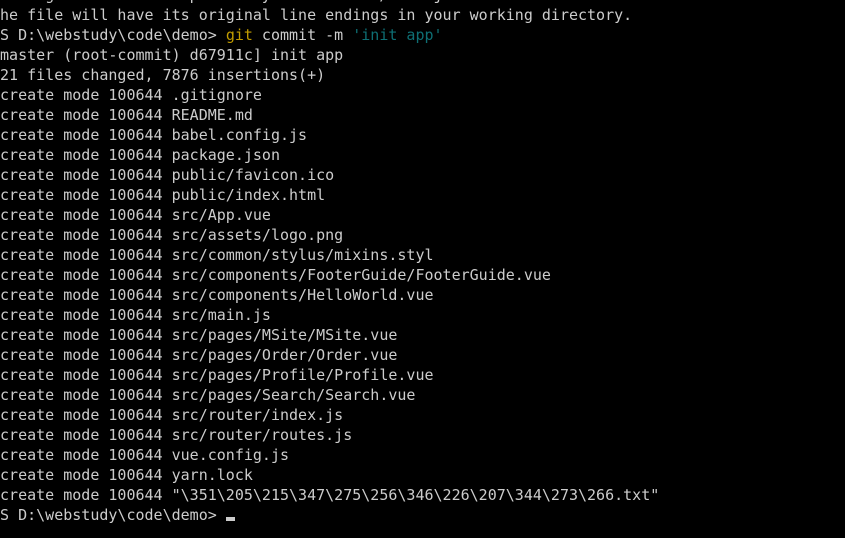 The width and height of the screenshot is (845, 538). What do you see at coordinates (135, 315) in the screenshot?
I see `terminal-text-segment: create mode 100644 src/main.js` at bounding box center [135, 315].